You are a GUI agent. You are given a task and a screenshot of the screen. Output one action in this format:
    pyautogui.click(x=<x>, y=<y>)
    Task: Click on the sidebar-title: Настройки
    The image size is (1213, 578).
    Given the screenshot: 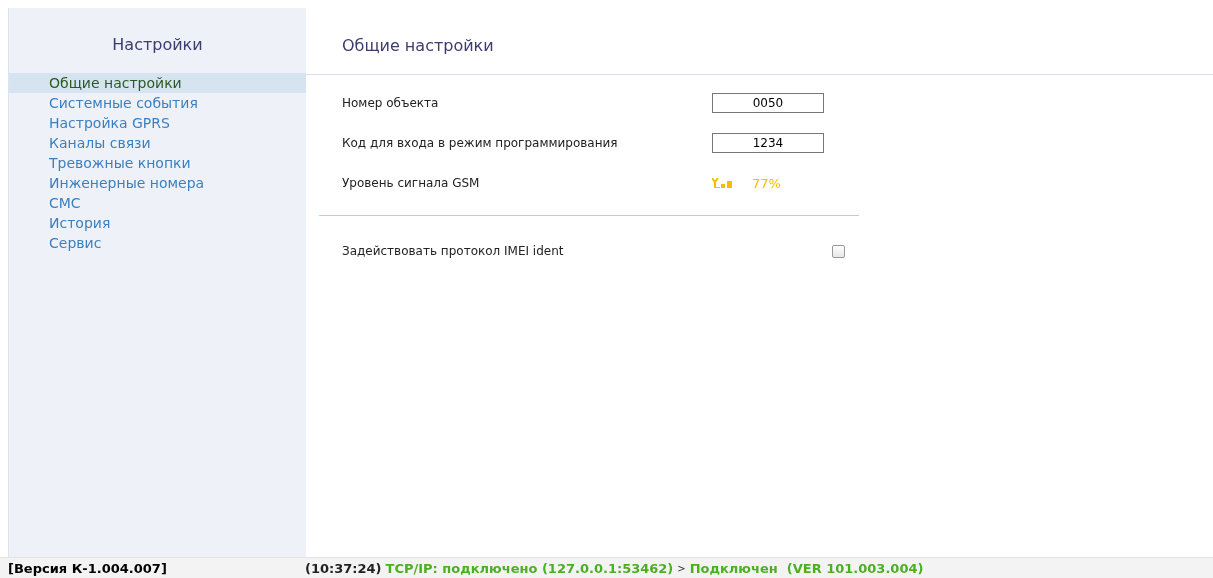 What is the action you would take?
    pyautogui.click(x=157, y=45)
    